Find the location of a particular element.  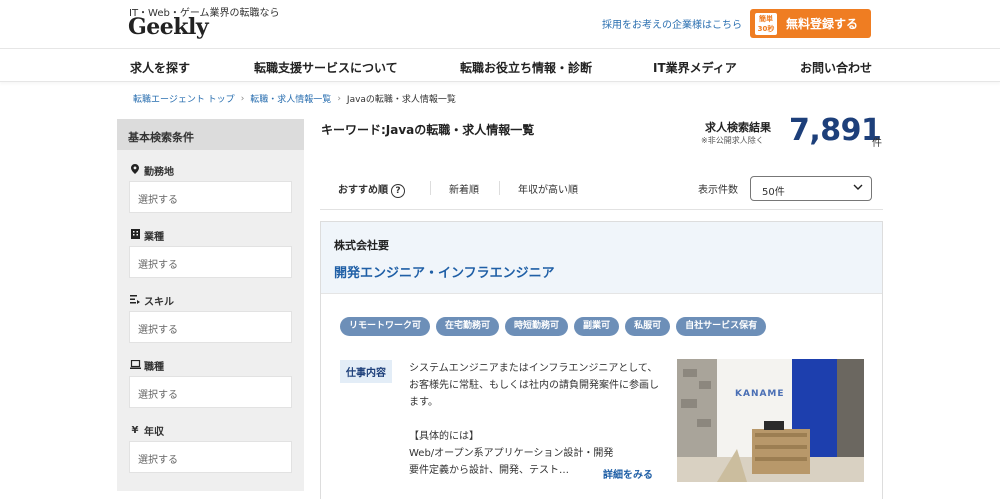

salary-select: 選択する is located at coordinates (210, 457).